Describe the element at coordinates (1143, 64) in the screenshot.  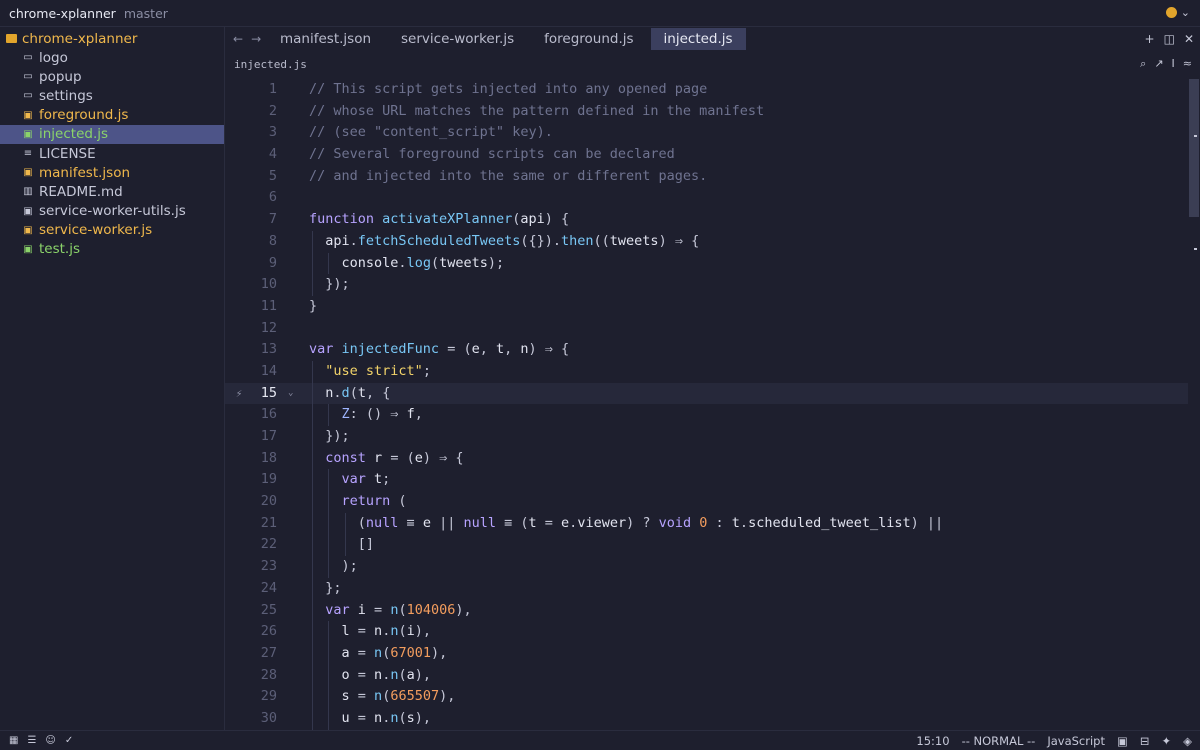
I see `search-icon: ⌕` at that location.